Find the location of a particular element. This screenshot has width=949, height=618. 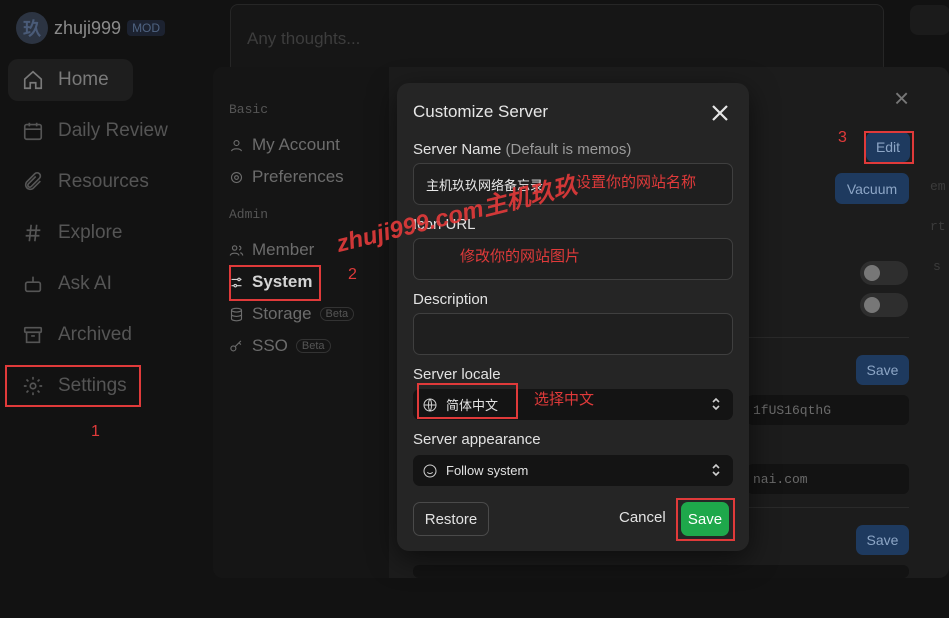

annotation-number-1: 1 is located at coordinates (95, 431).